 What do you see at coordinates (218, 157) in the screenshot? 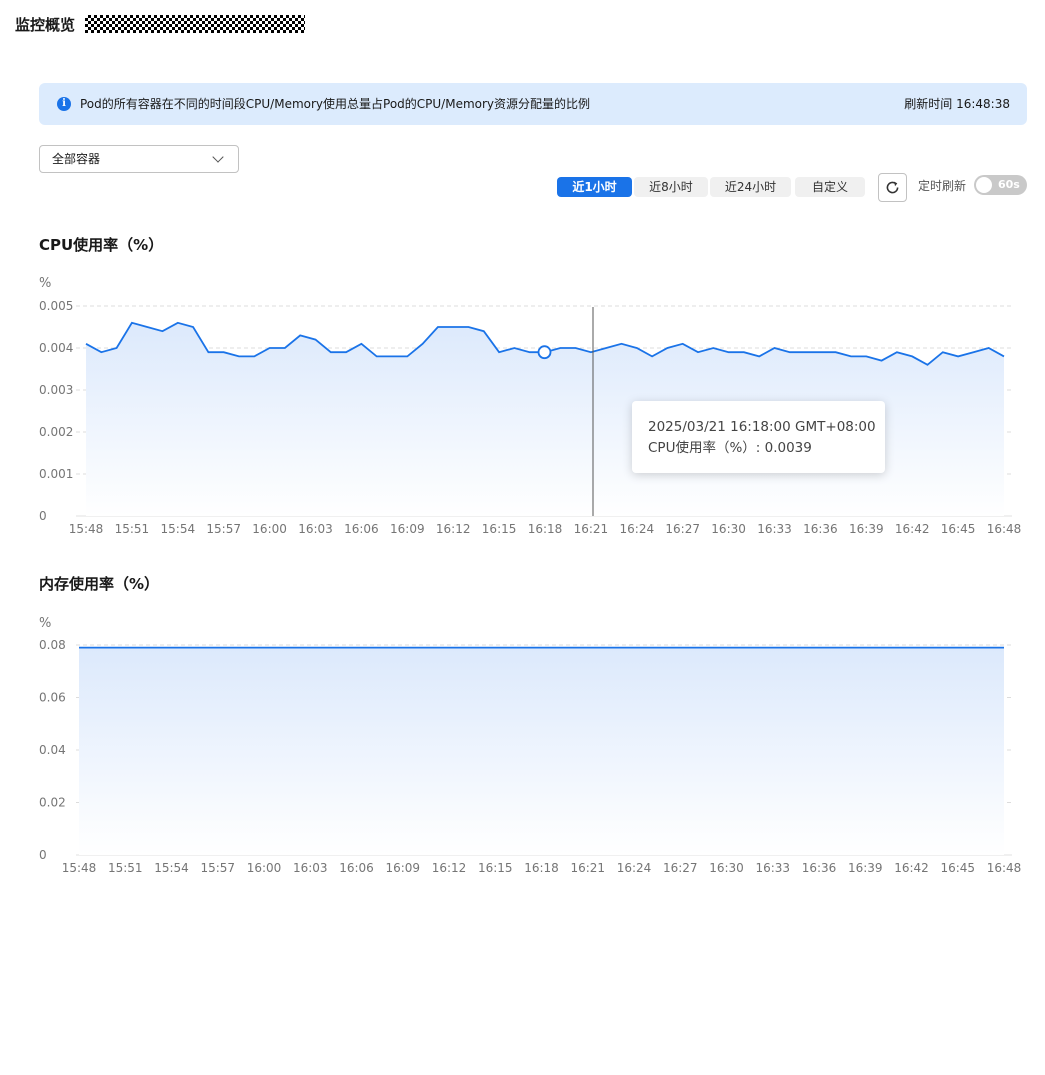
I see `chevron-down-icon` at bounding box center [218, 157].